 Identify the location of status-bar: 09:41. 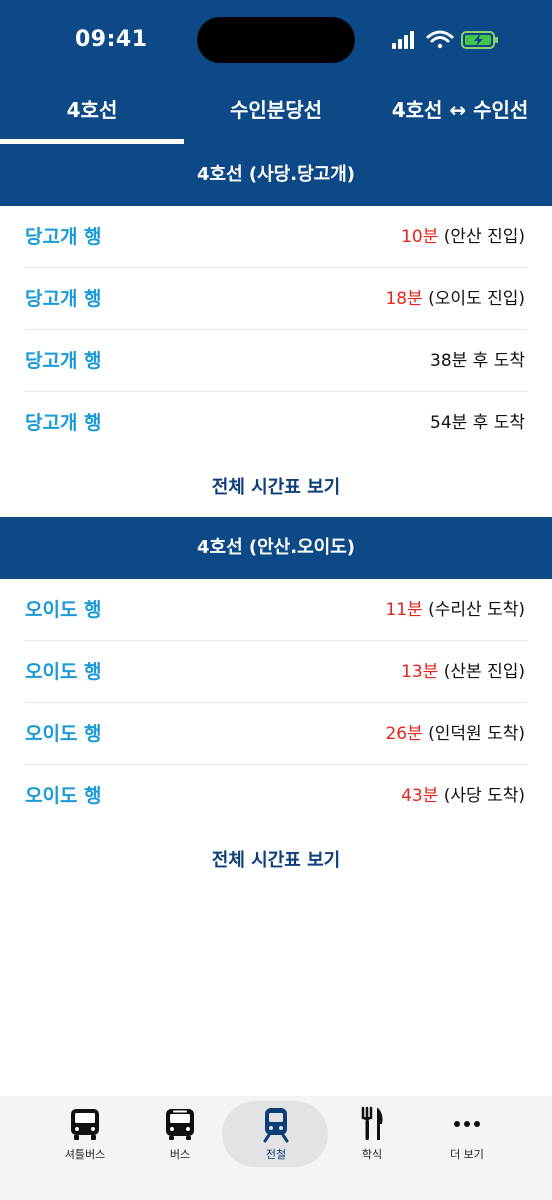
(276, 40).